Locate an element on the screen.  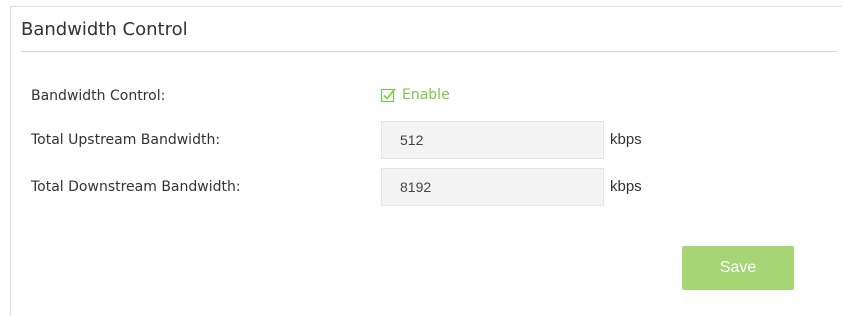
section-divider is located at coordinates (429, 51).